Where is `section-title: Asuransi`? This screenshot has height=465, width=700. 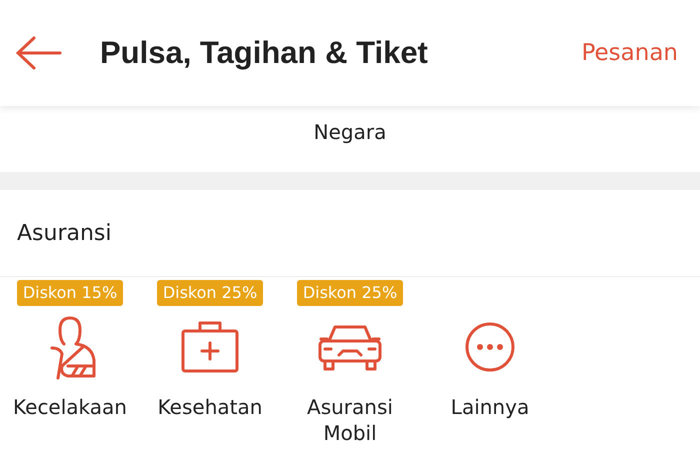
section-title: Asuransi is located at coordinates (64, 233).